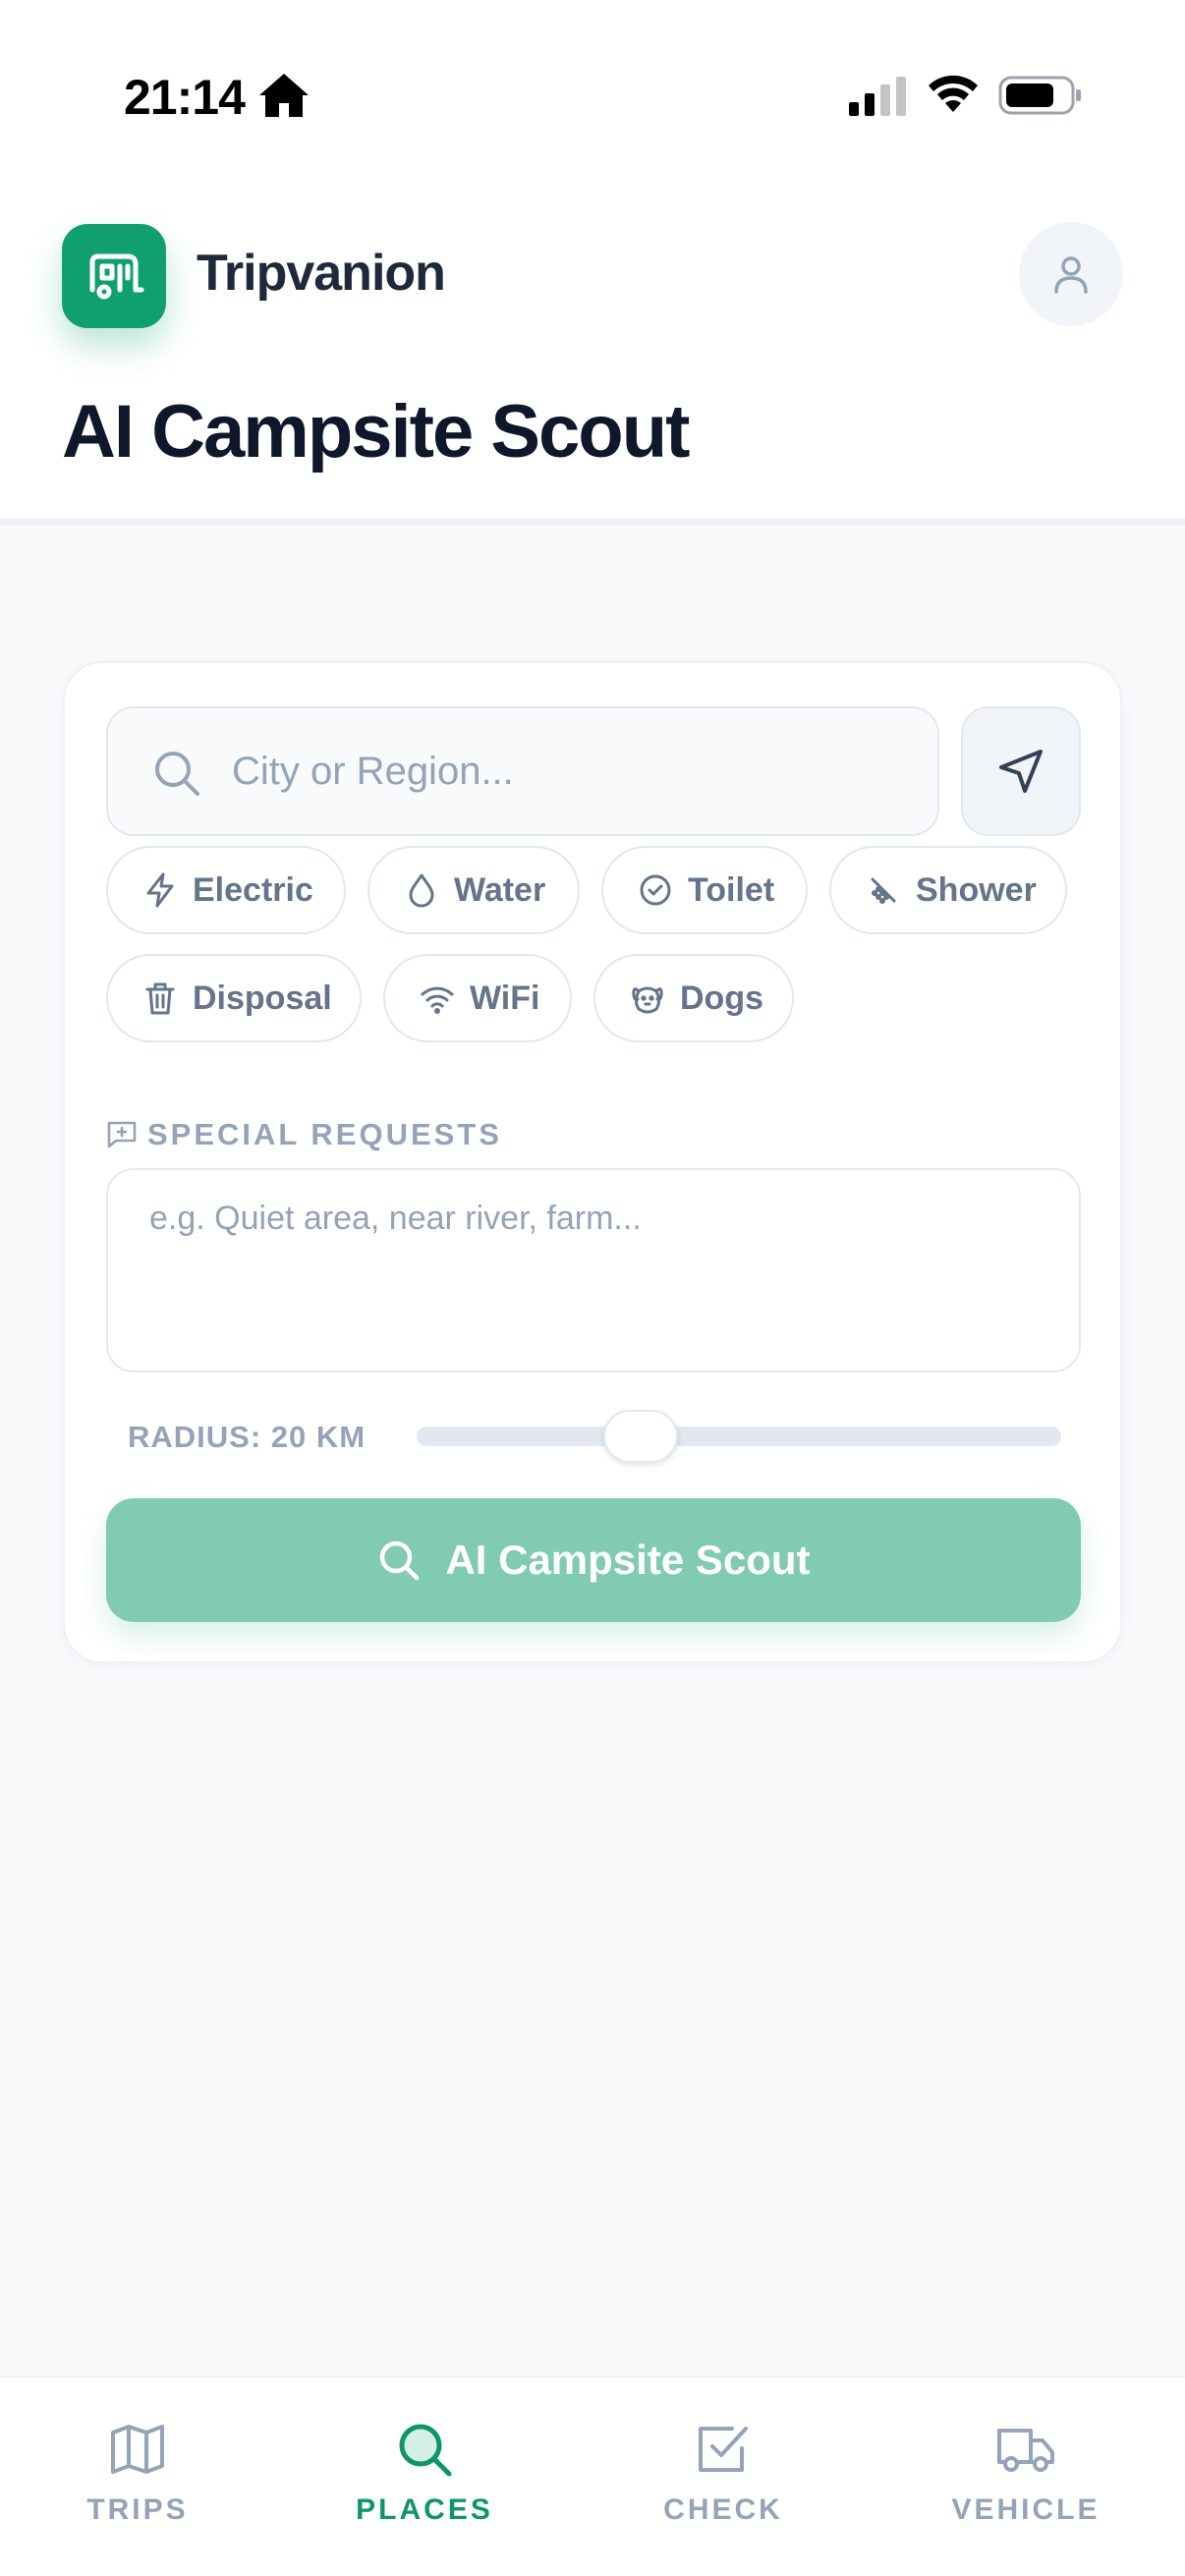 Image resolution: width=1185 pixels, height=2576 pixels. What do you see at coordinates (724, 2449) in the screenshot?
I see `checkbox-icon` at bounding box center [724, 2449].